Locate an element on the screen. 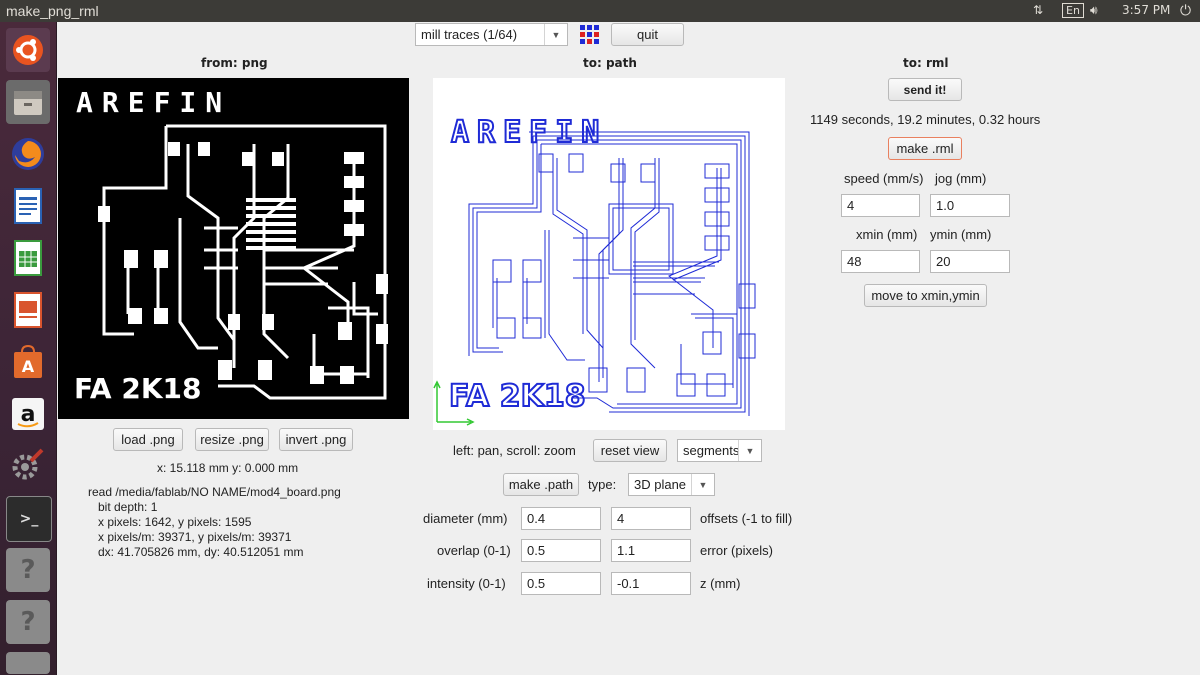  error-label: error (pixels) is located at coordinates (736, 550).